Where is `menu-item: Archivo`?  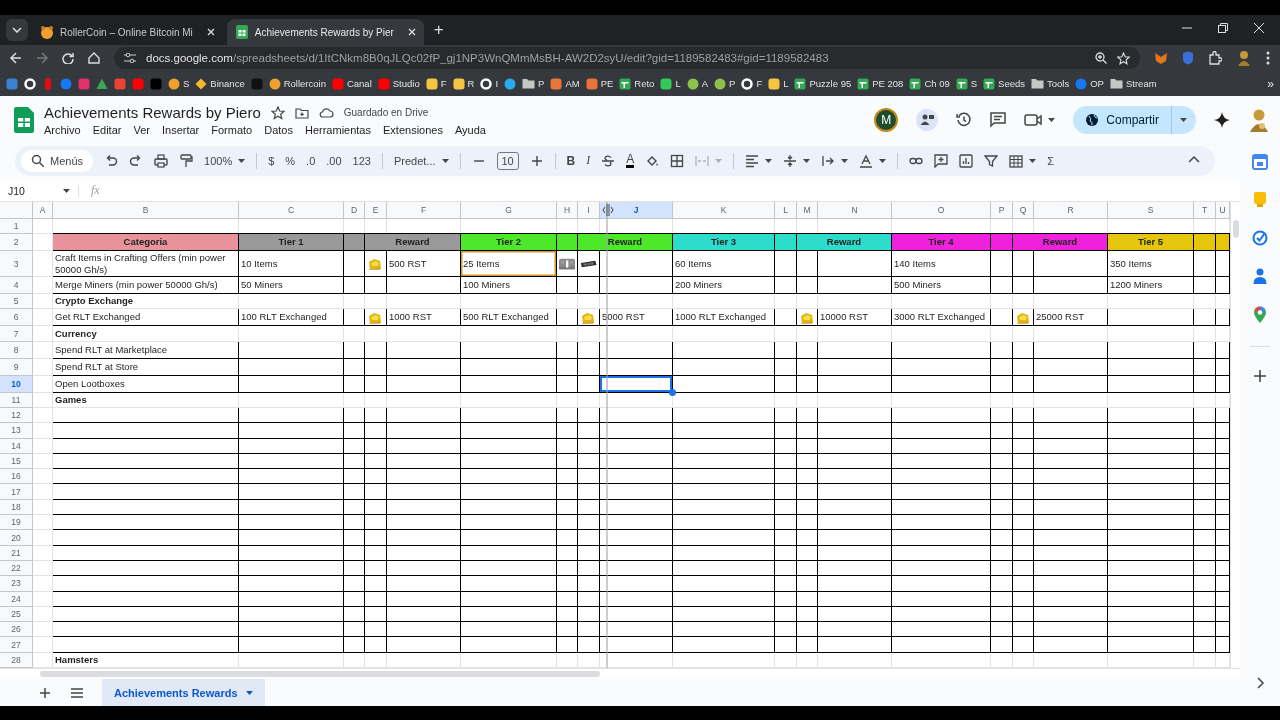
menu-item: Archivo is located at coordinates (62, 130).